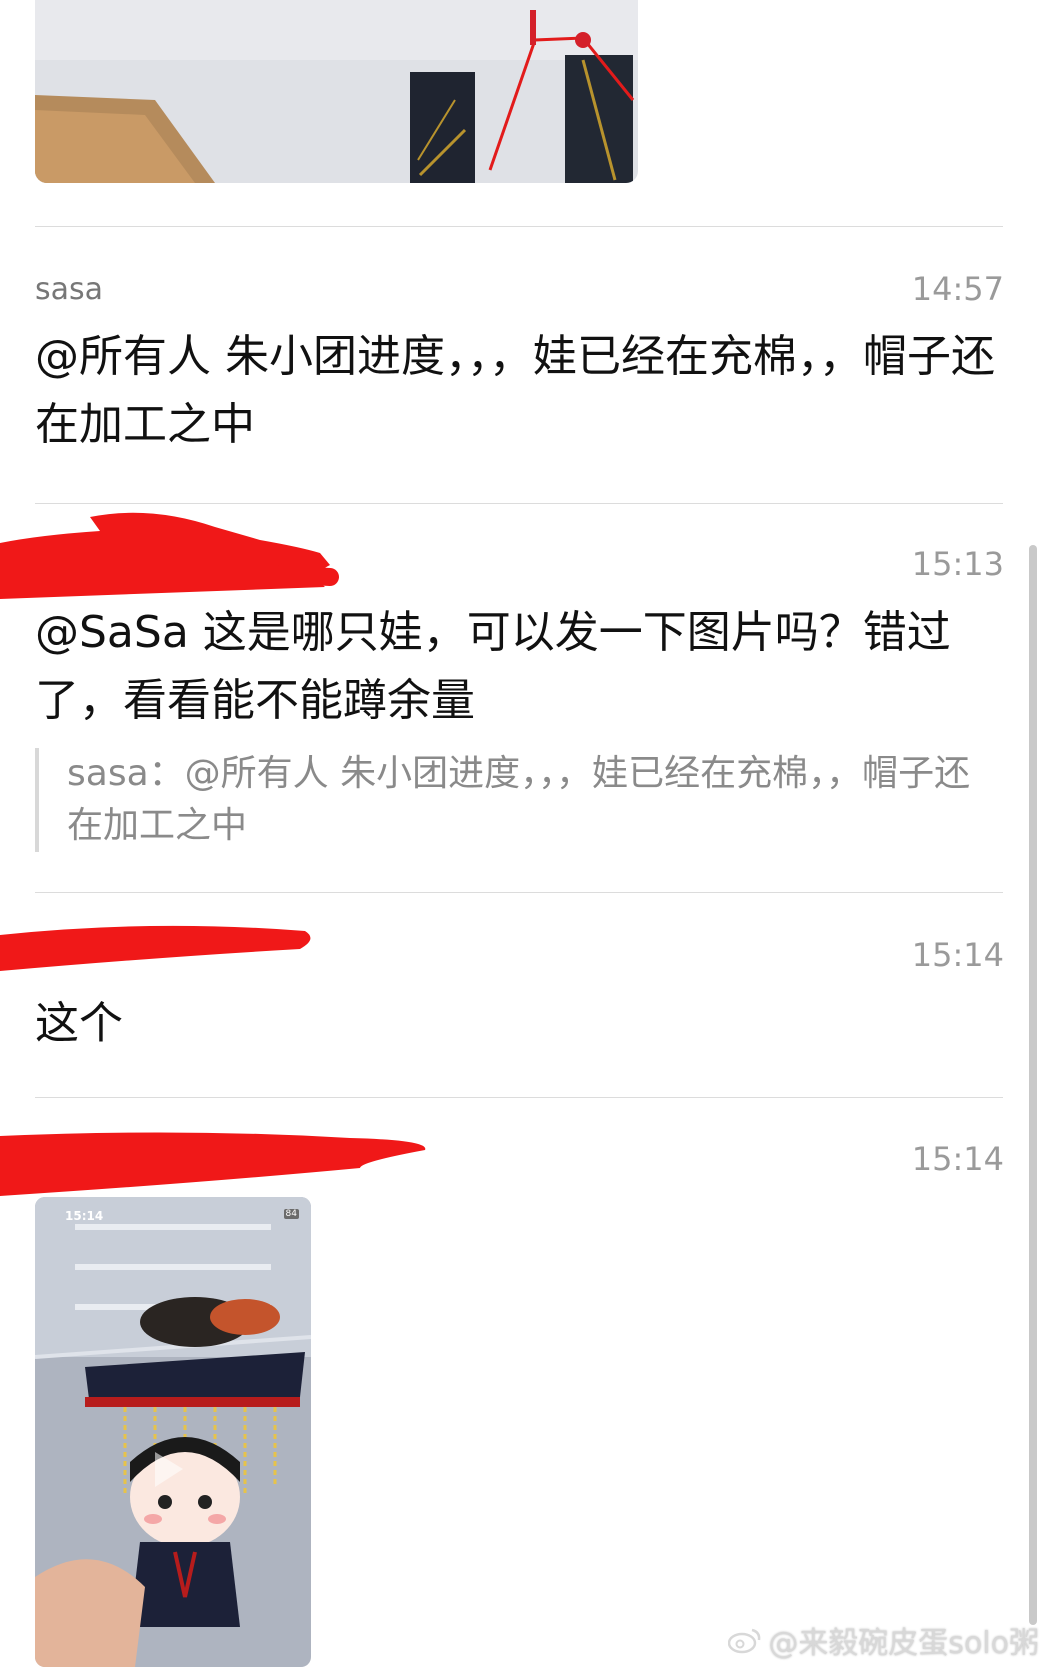 The image size is (1049, 1667). I want to click on message-time: 14:57, so click(957, 289).